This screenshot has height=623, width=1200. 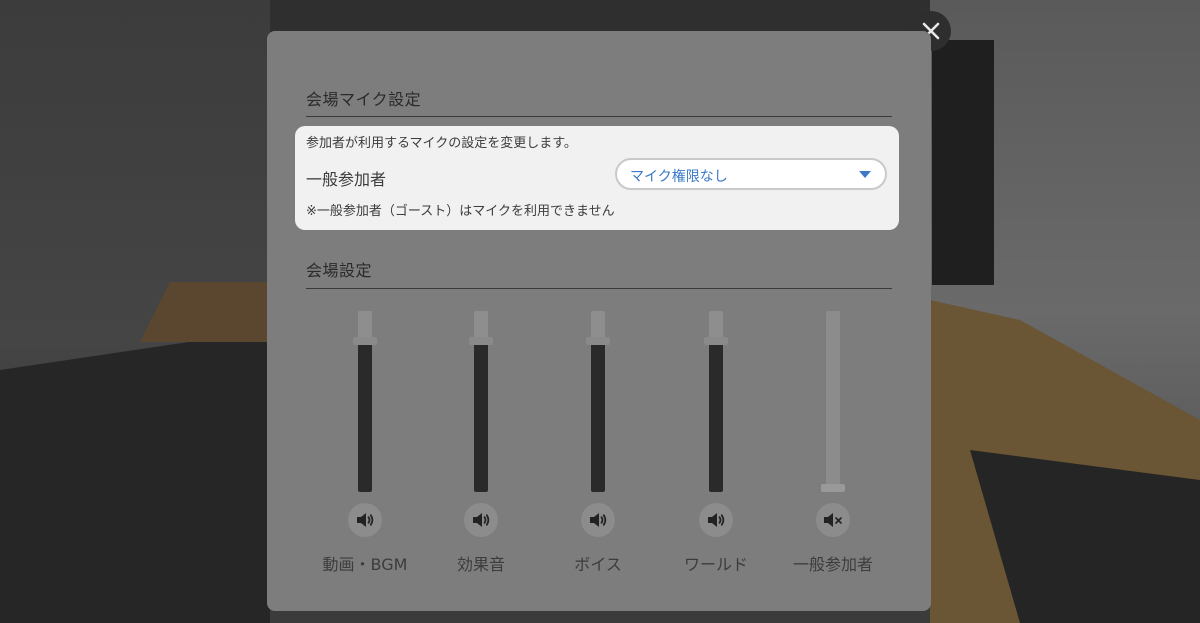 What do you see at coordinates (339, 270) in the screenshot?
I see `venue-section-title: 会場設定` at bounding box center [339, 270].